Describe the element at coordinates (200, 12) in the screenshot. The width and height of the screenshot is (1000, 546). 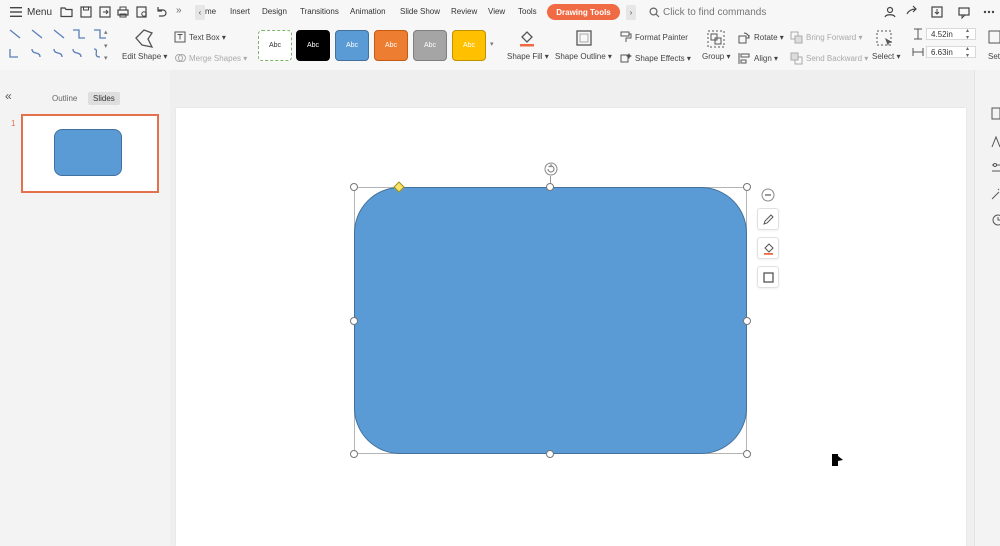
I see `tab-scroll-left: ‹` at that location.